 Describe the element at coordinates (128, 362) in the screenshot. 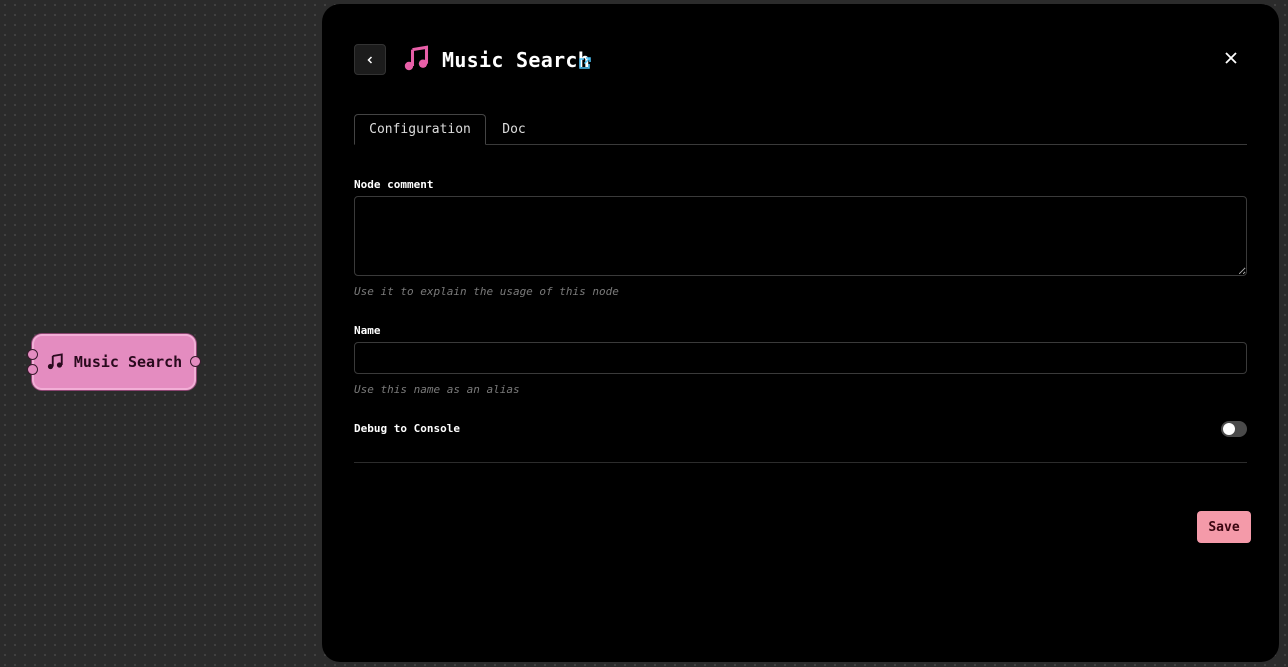

I see `node-label: Music Search` at that location.